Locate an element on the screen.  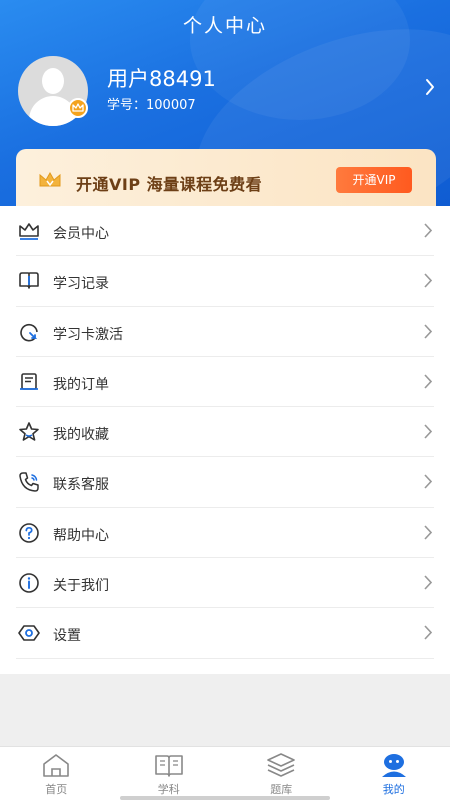
home-indicator is located at coordinates (225, 798).